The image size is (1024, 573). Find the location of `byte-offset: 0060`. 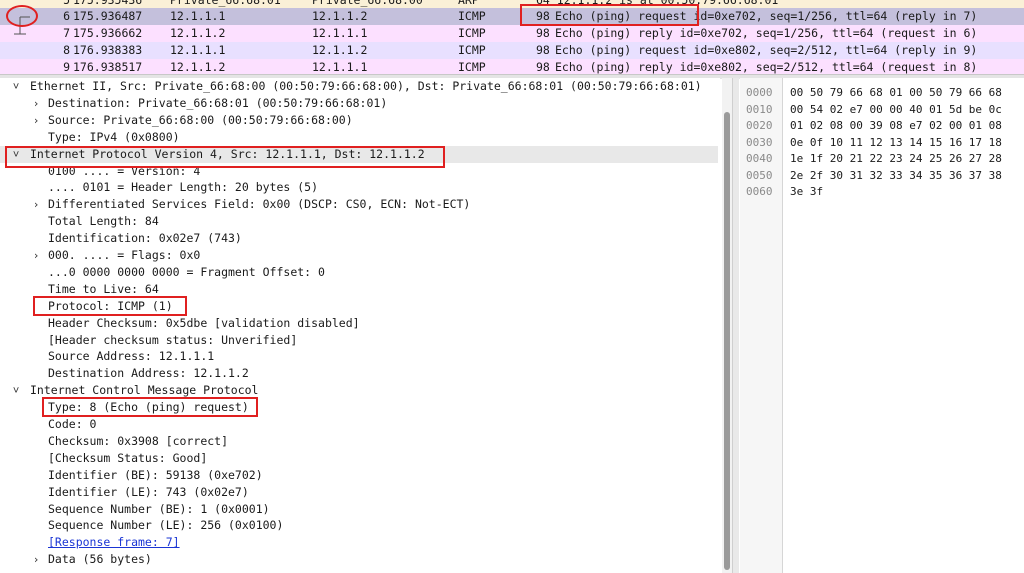

byte-offset: 0060 is located at coordinates (759, 191).